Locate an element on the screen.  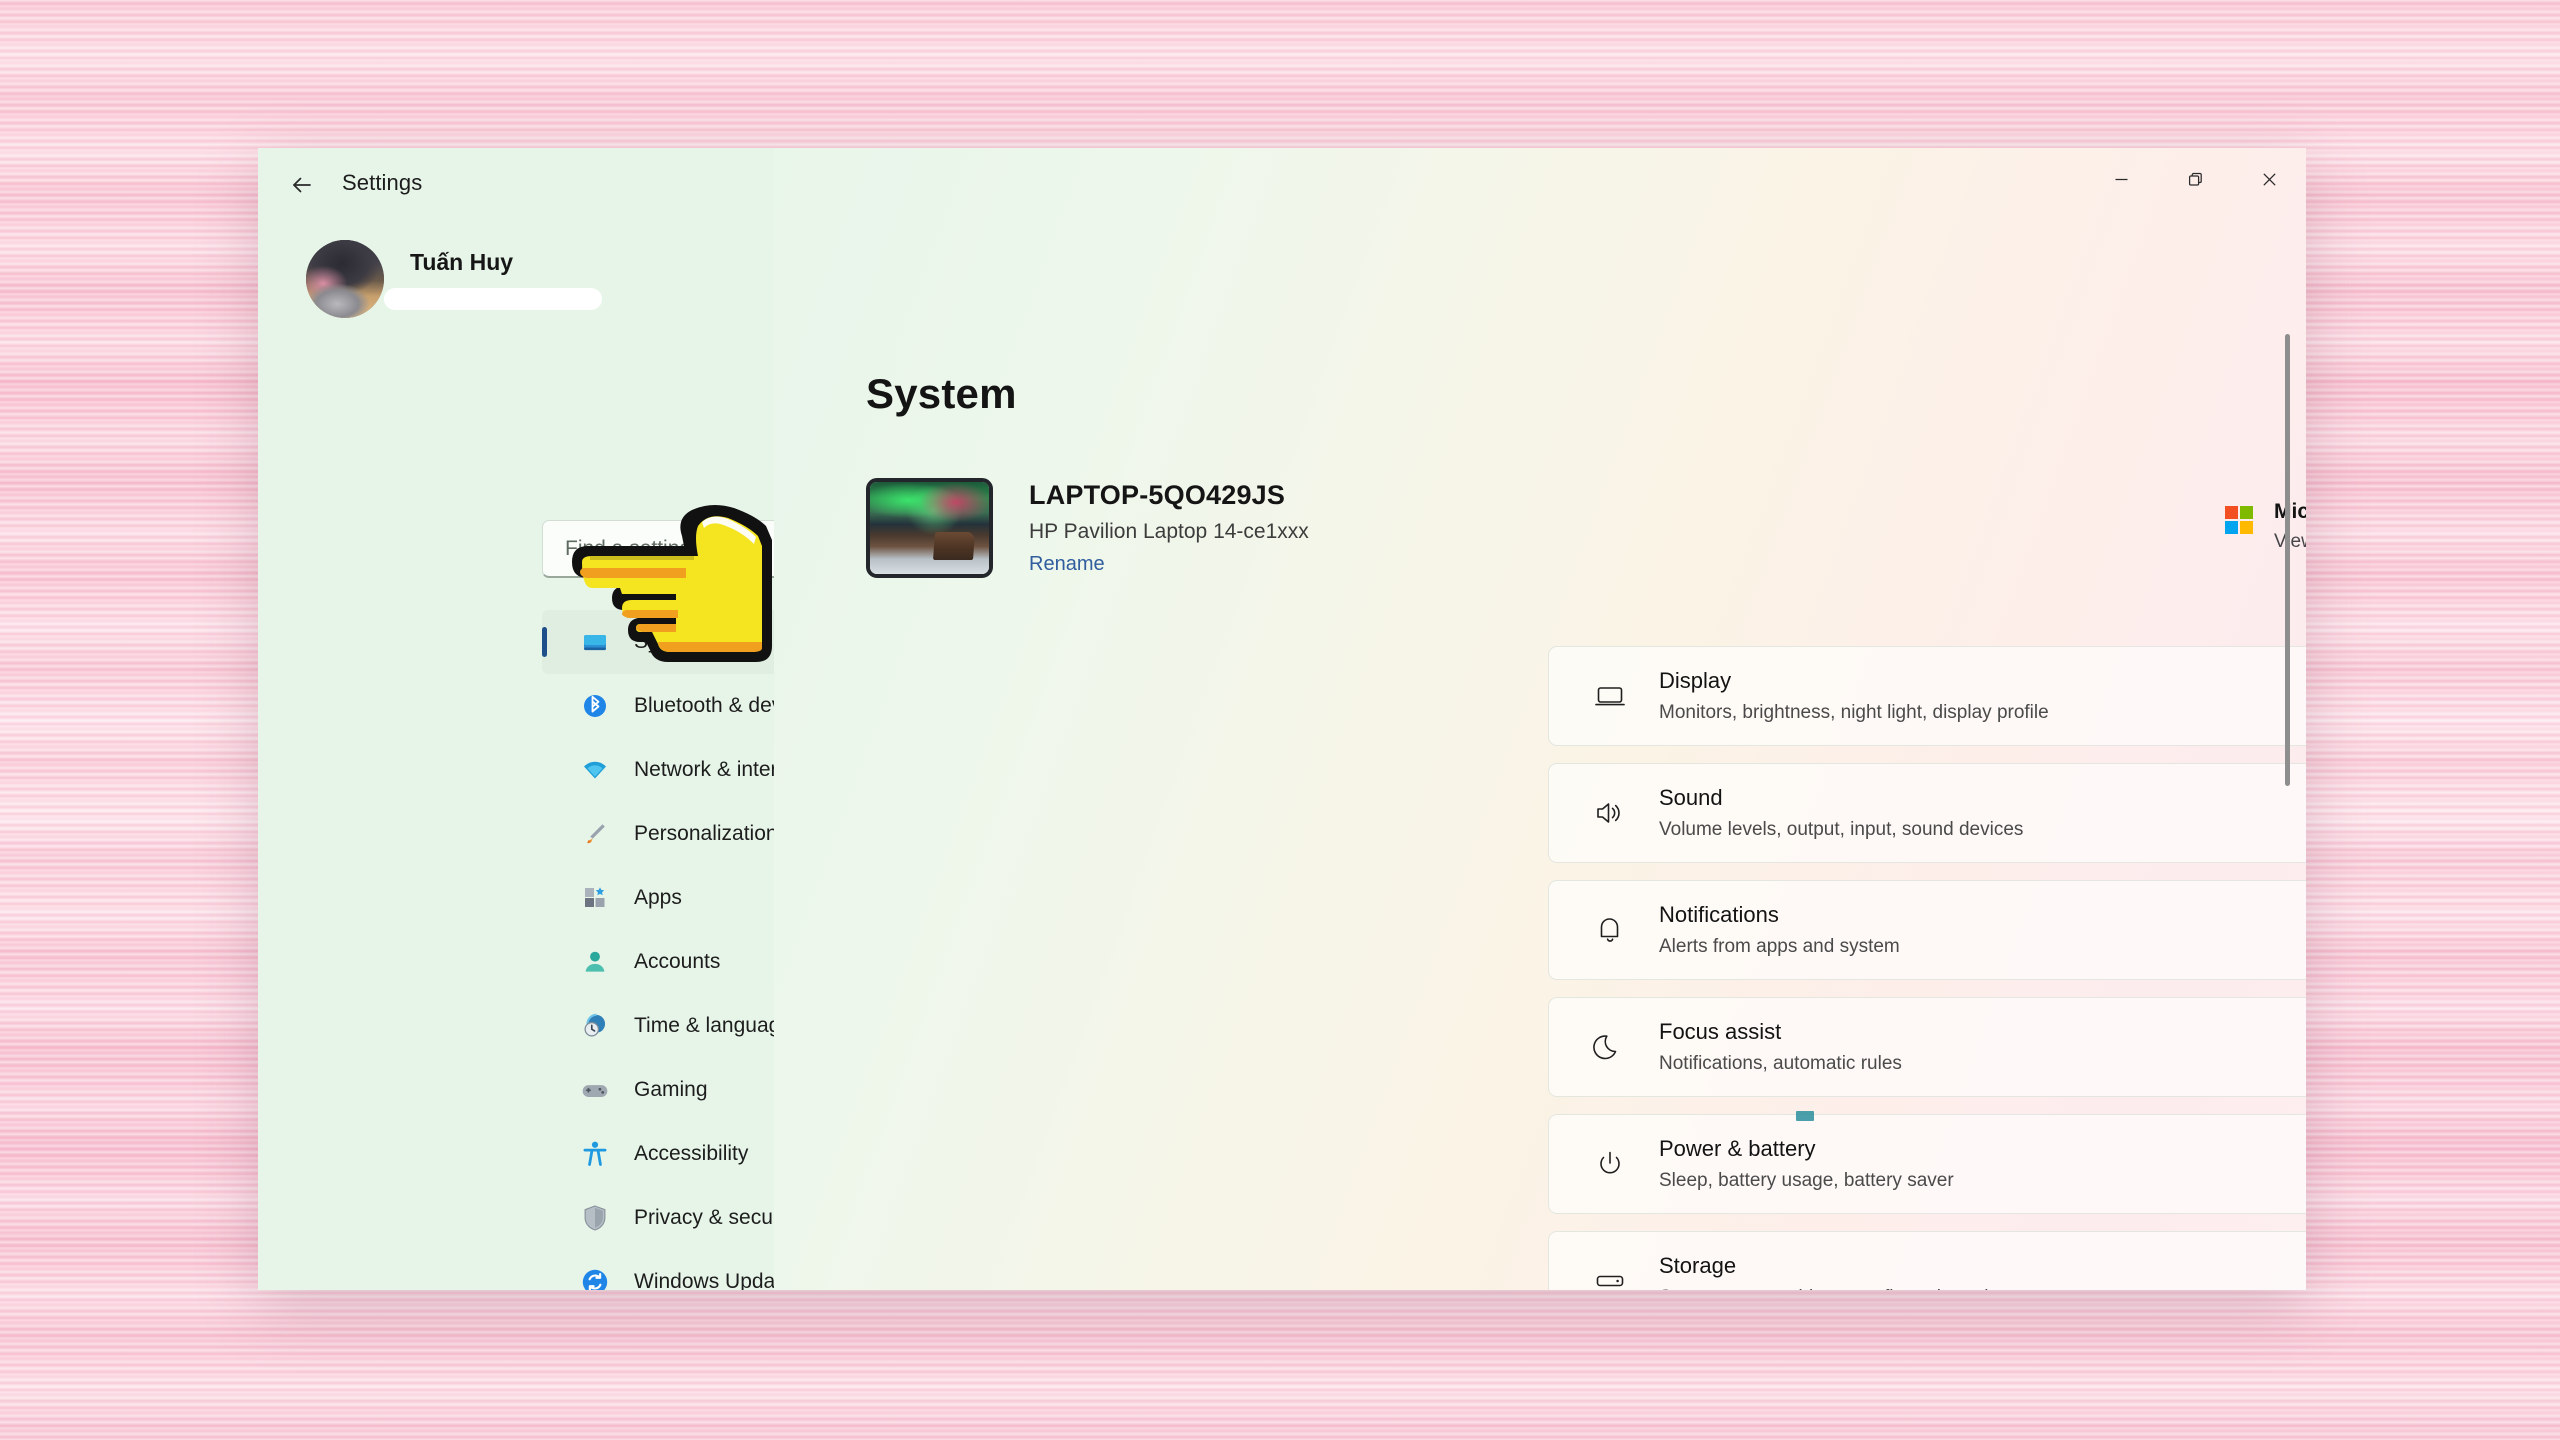
sidebar-item-label: Personalization is located at coordinates (706, 833).